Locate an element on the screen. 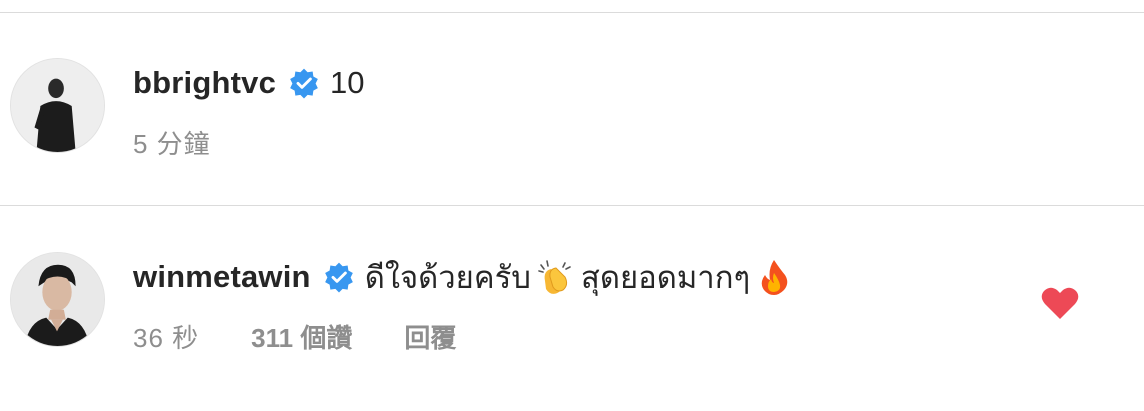  comment-text: สุดยอดมากๆ is located at coordinates (665, 277).